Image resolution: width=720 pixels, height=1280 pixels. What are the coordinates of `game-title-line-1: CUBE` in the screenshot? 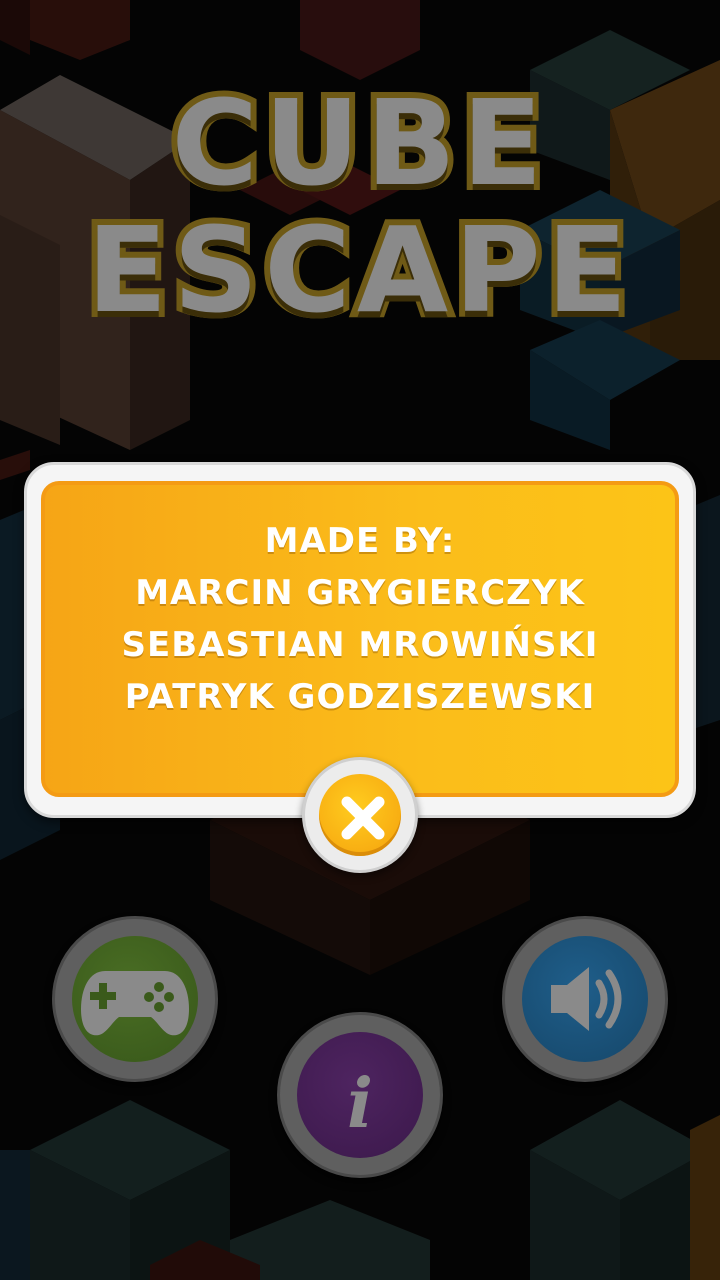 It's located at (357, 143).